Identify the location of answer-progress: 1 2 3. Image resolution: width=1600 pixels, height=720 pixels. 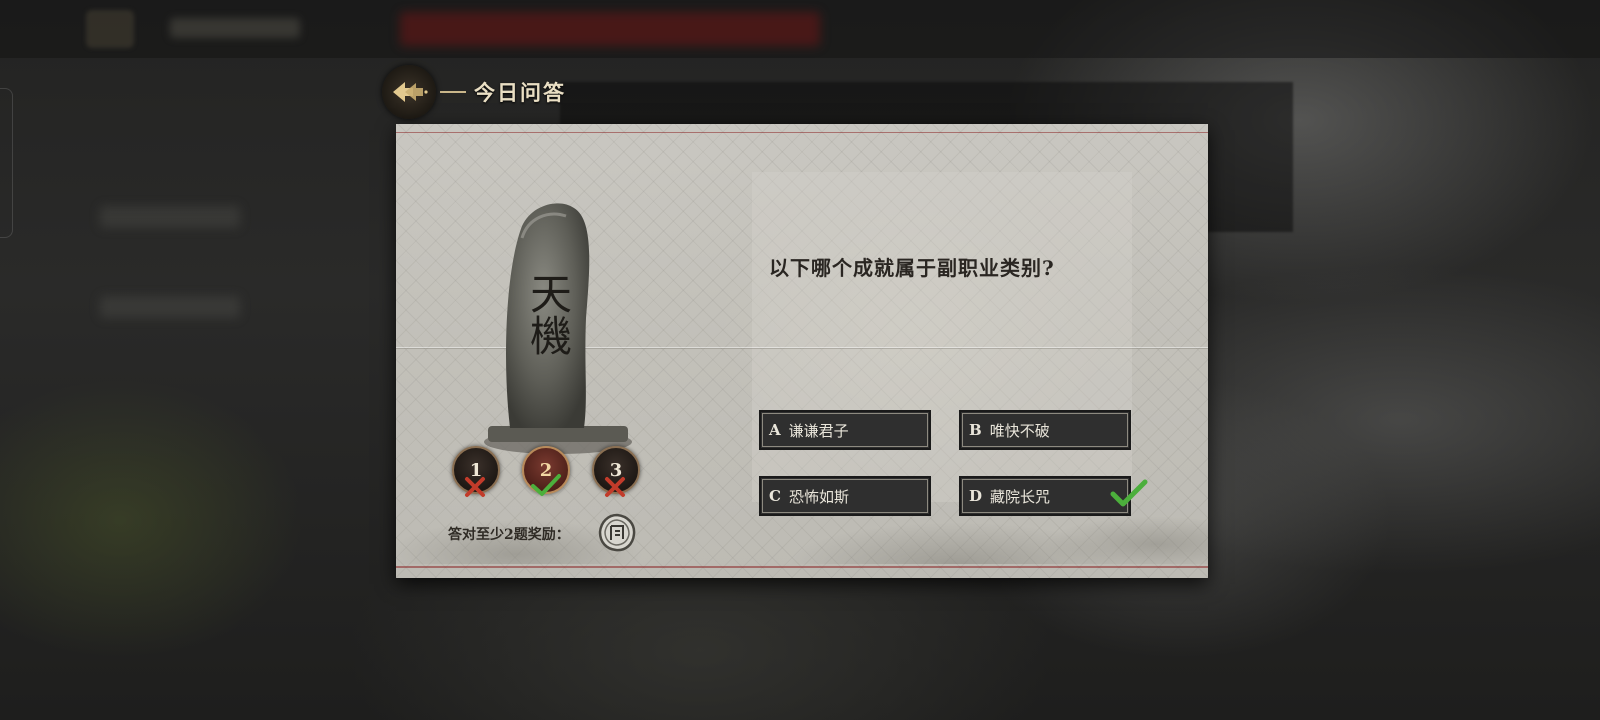
(552, 476).